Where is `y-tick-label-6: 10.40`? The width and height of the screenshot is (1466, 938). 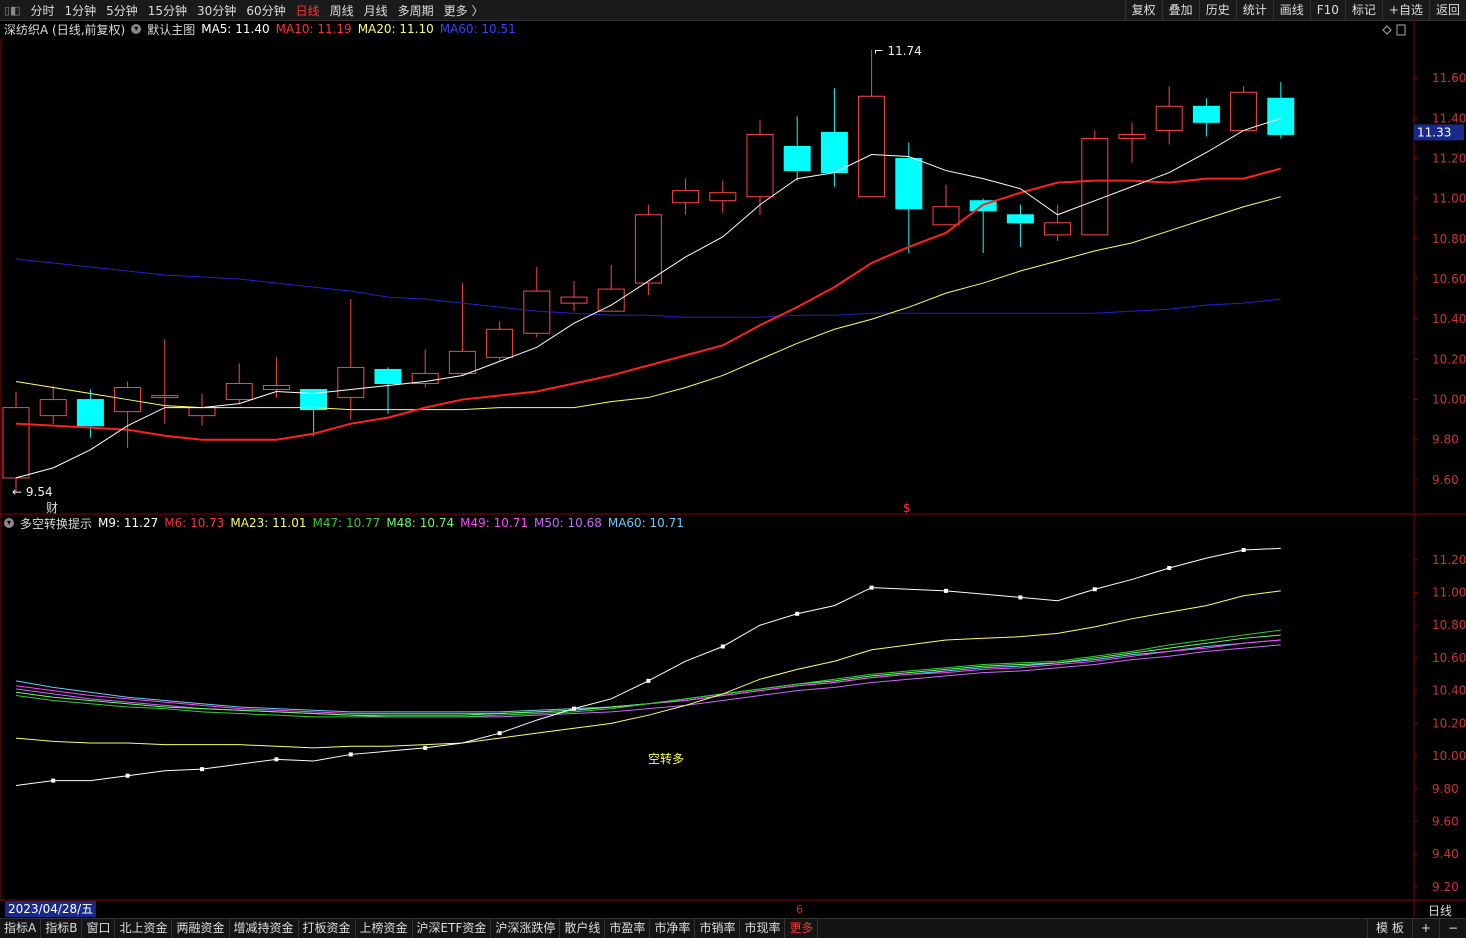
y-tick-label-6: 10.40 is located at coordinates (1449, 319).